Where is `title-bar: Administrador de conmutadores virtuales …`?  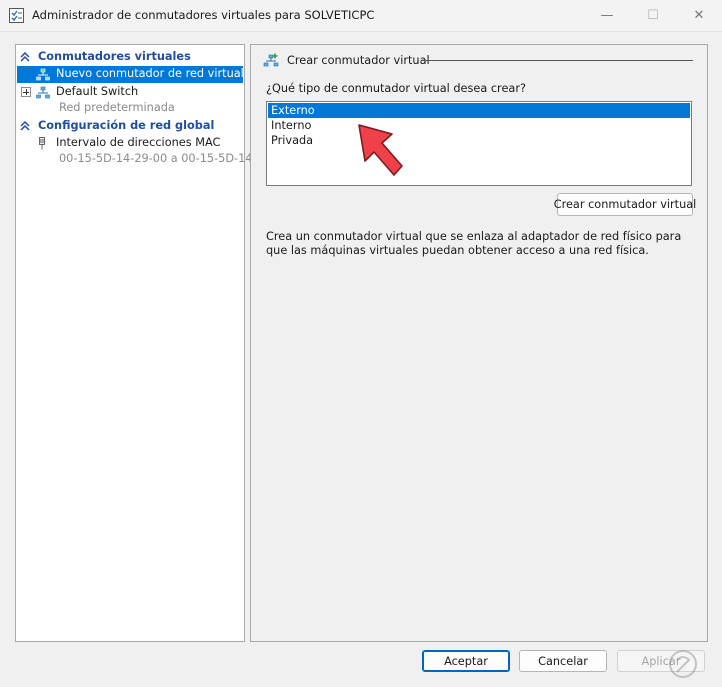
title-bar: Administrador de conmutadores virtuales … is located at coordinates (361, 16).